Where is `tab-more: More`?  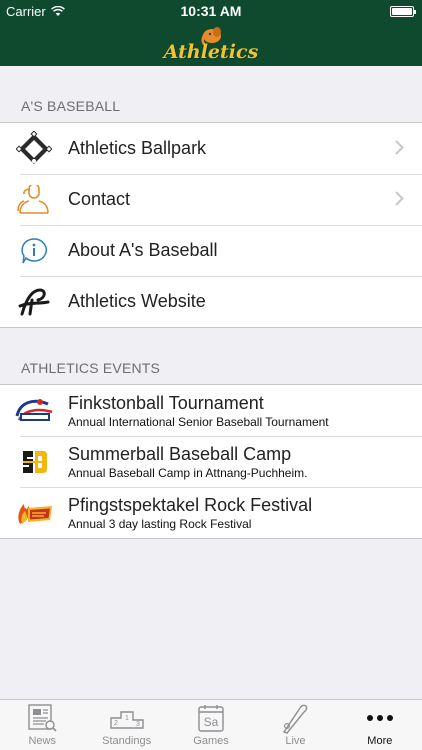 tab-more: More is located at coordinates (380, 725).